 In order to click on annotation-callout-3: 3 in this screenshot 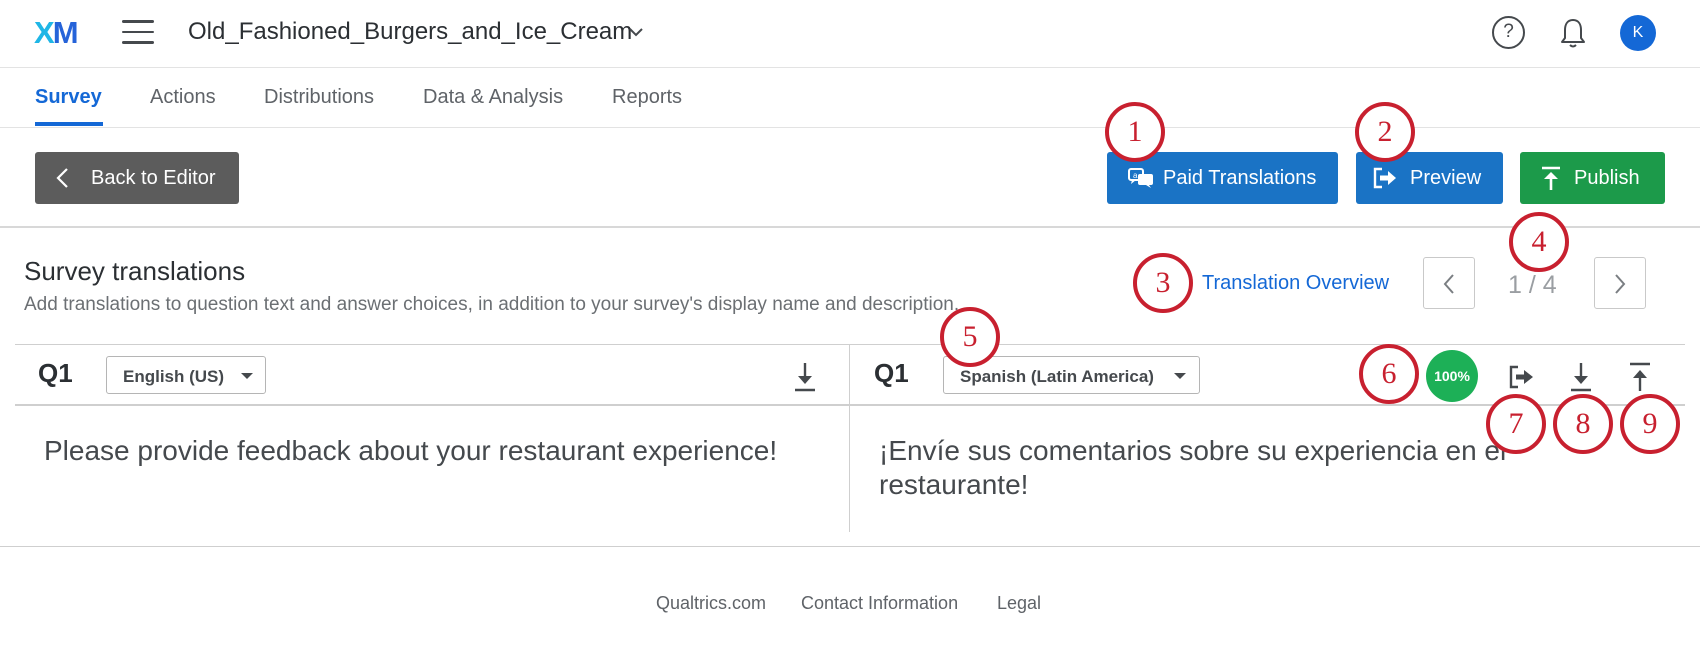, I will do `click(1163, 283)`.